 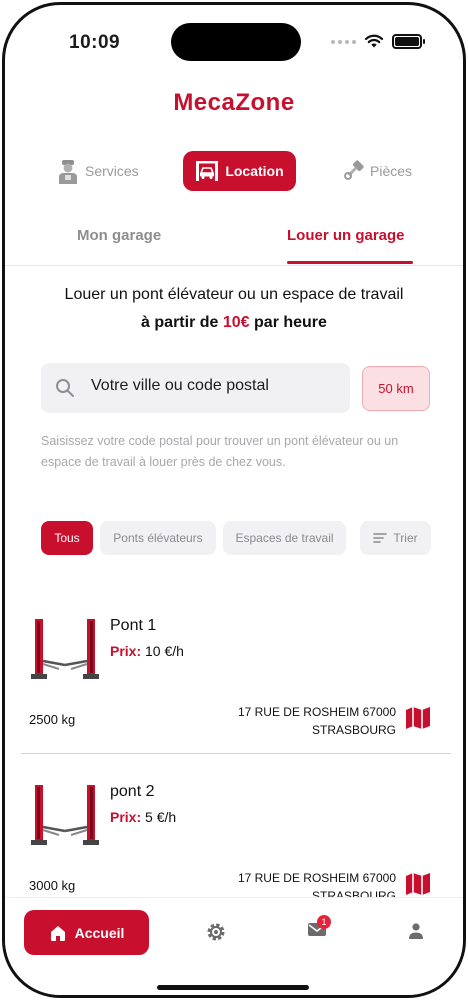 What do you see at coordinates (343, 41) in the screenshot?
I see `cellular-signal-icon` at bounding box center [343, 41].